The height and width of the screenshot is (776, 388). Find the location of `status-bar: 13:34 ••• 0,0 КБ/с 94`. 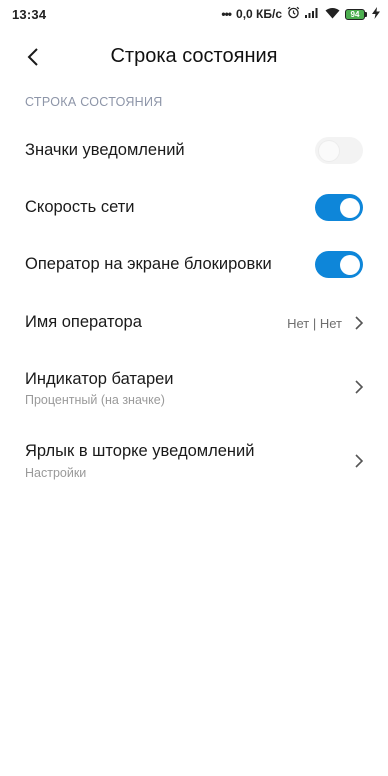

status-bar: 13:34 ••• 0,0 КБ/с 94 is located at coordinates (194, 15).